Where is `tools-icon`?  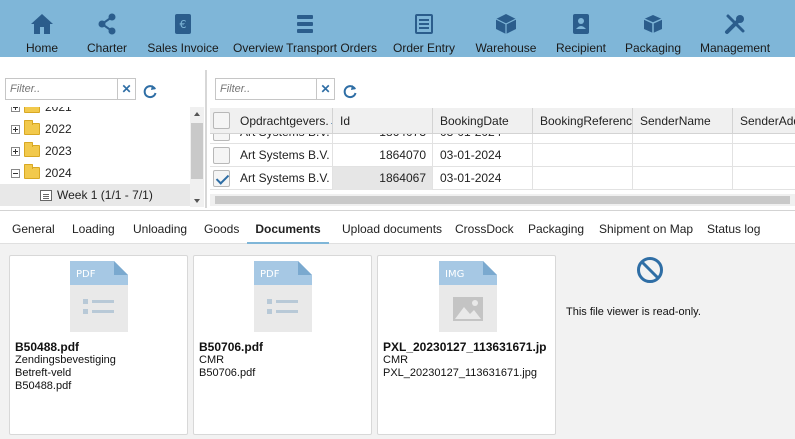 tools-icon is located at coordinates (735, 24).